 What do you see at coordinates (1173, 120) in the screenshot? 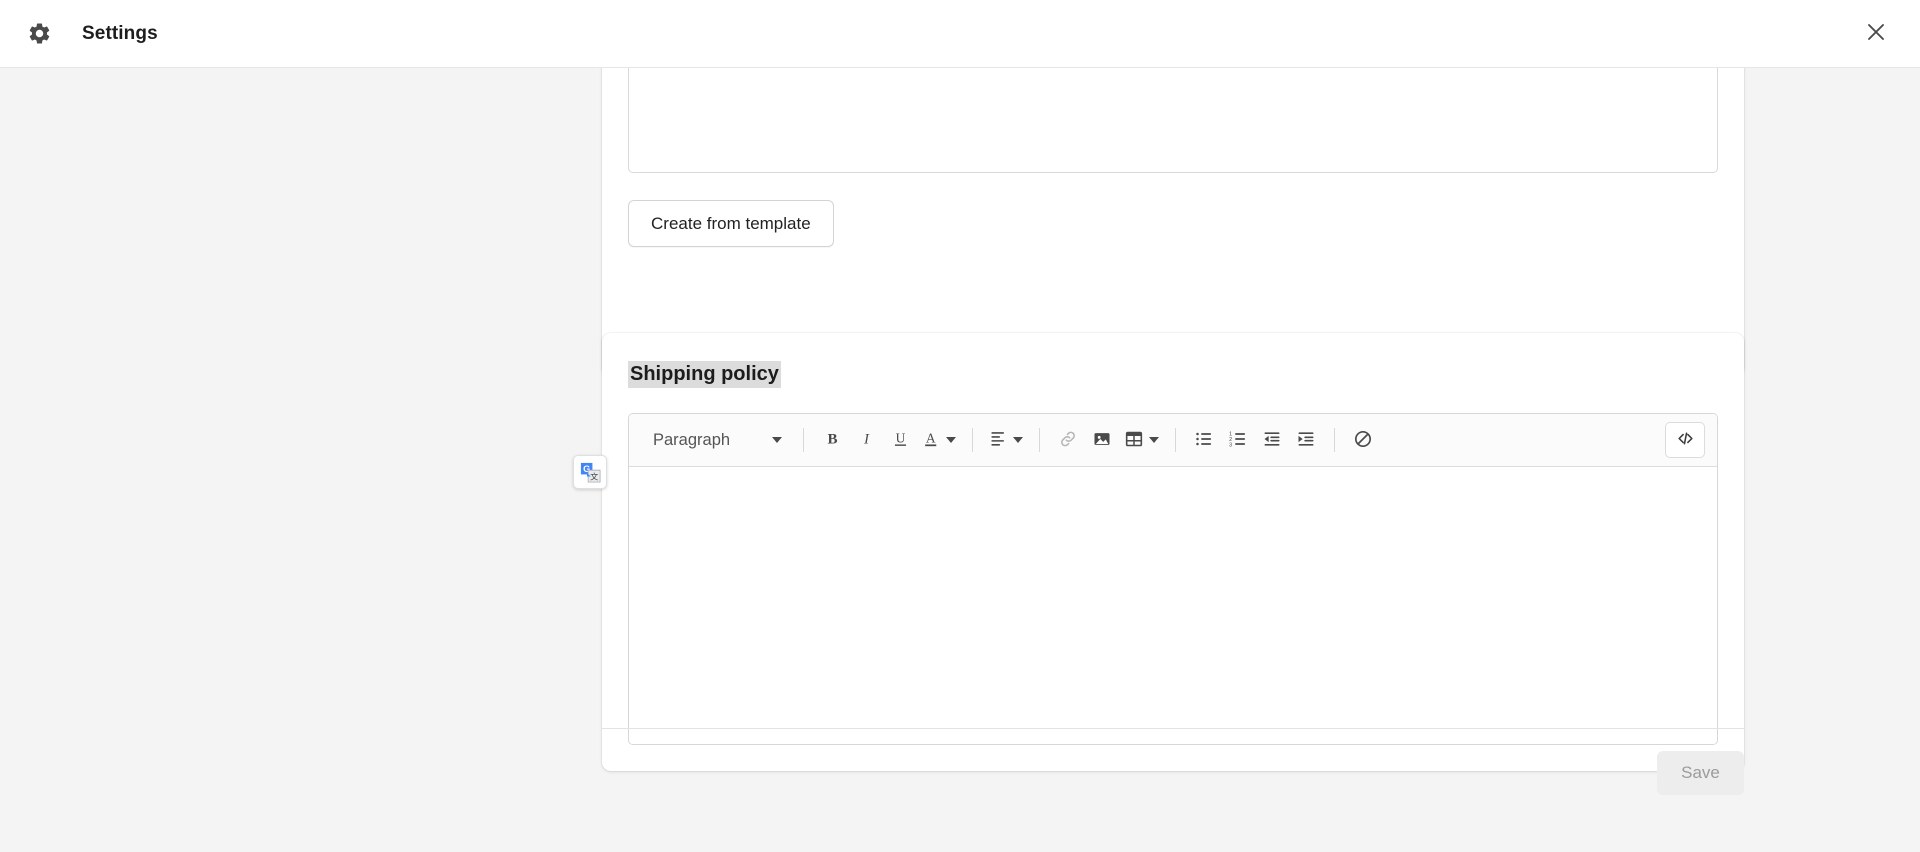
I see `template-editor-body` at bounding box center [1173, 120].